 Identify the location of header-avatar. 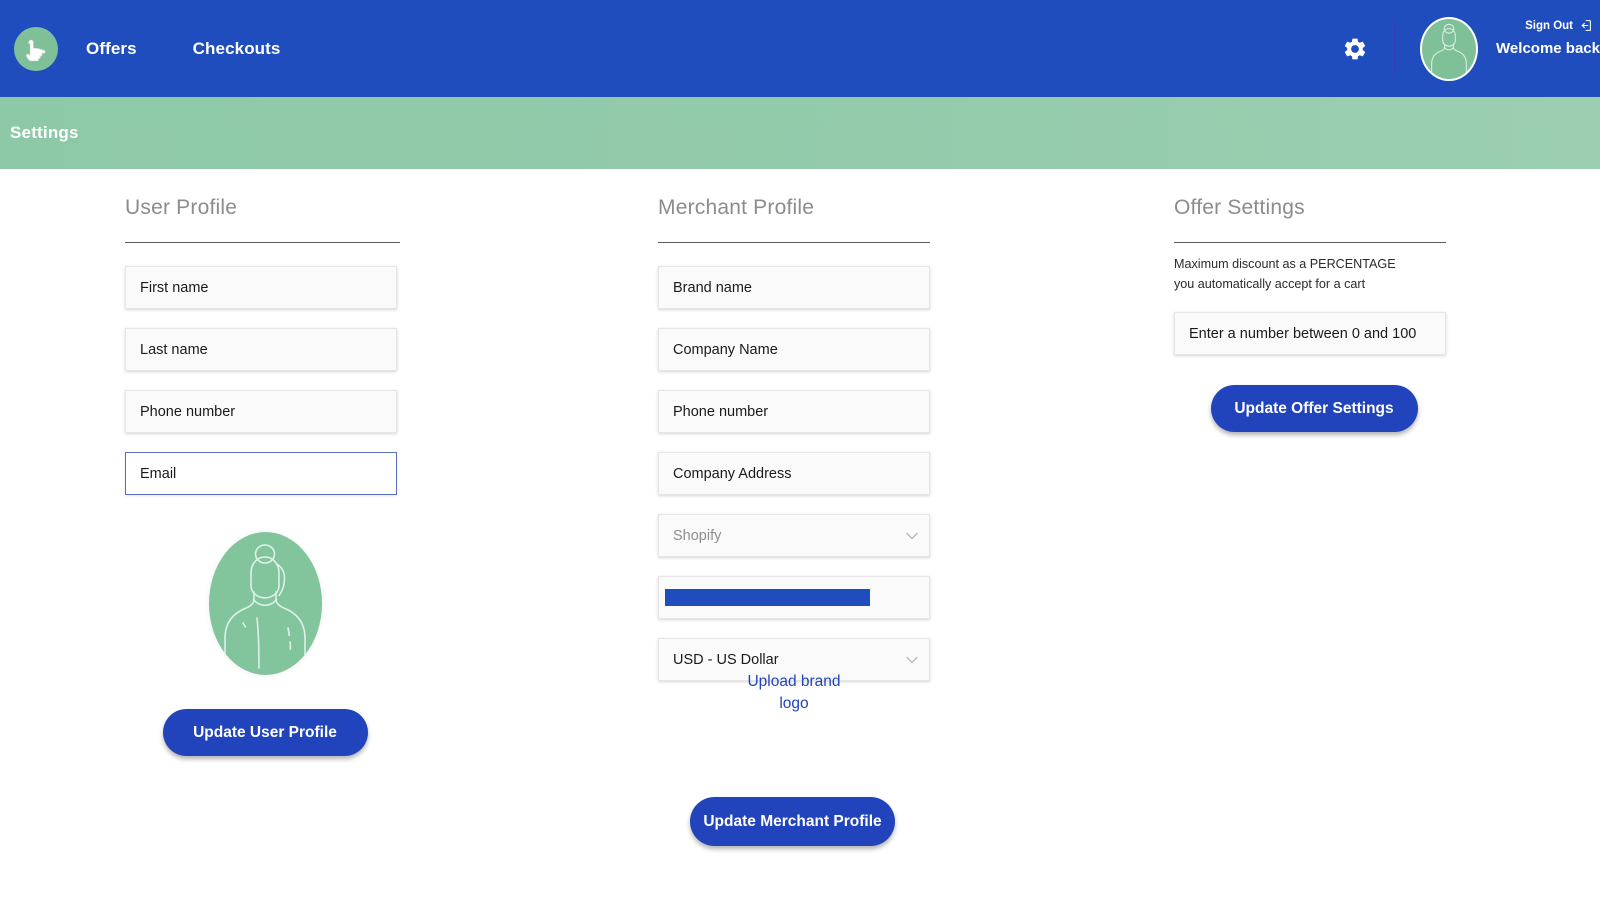
(1449, 48).